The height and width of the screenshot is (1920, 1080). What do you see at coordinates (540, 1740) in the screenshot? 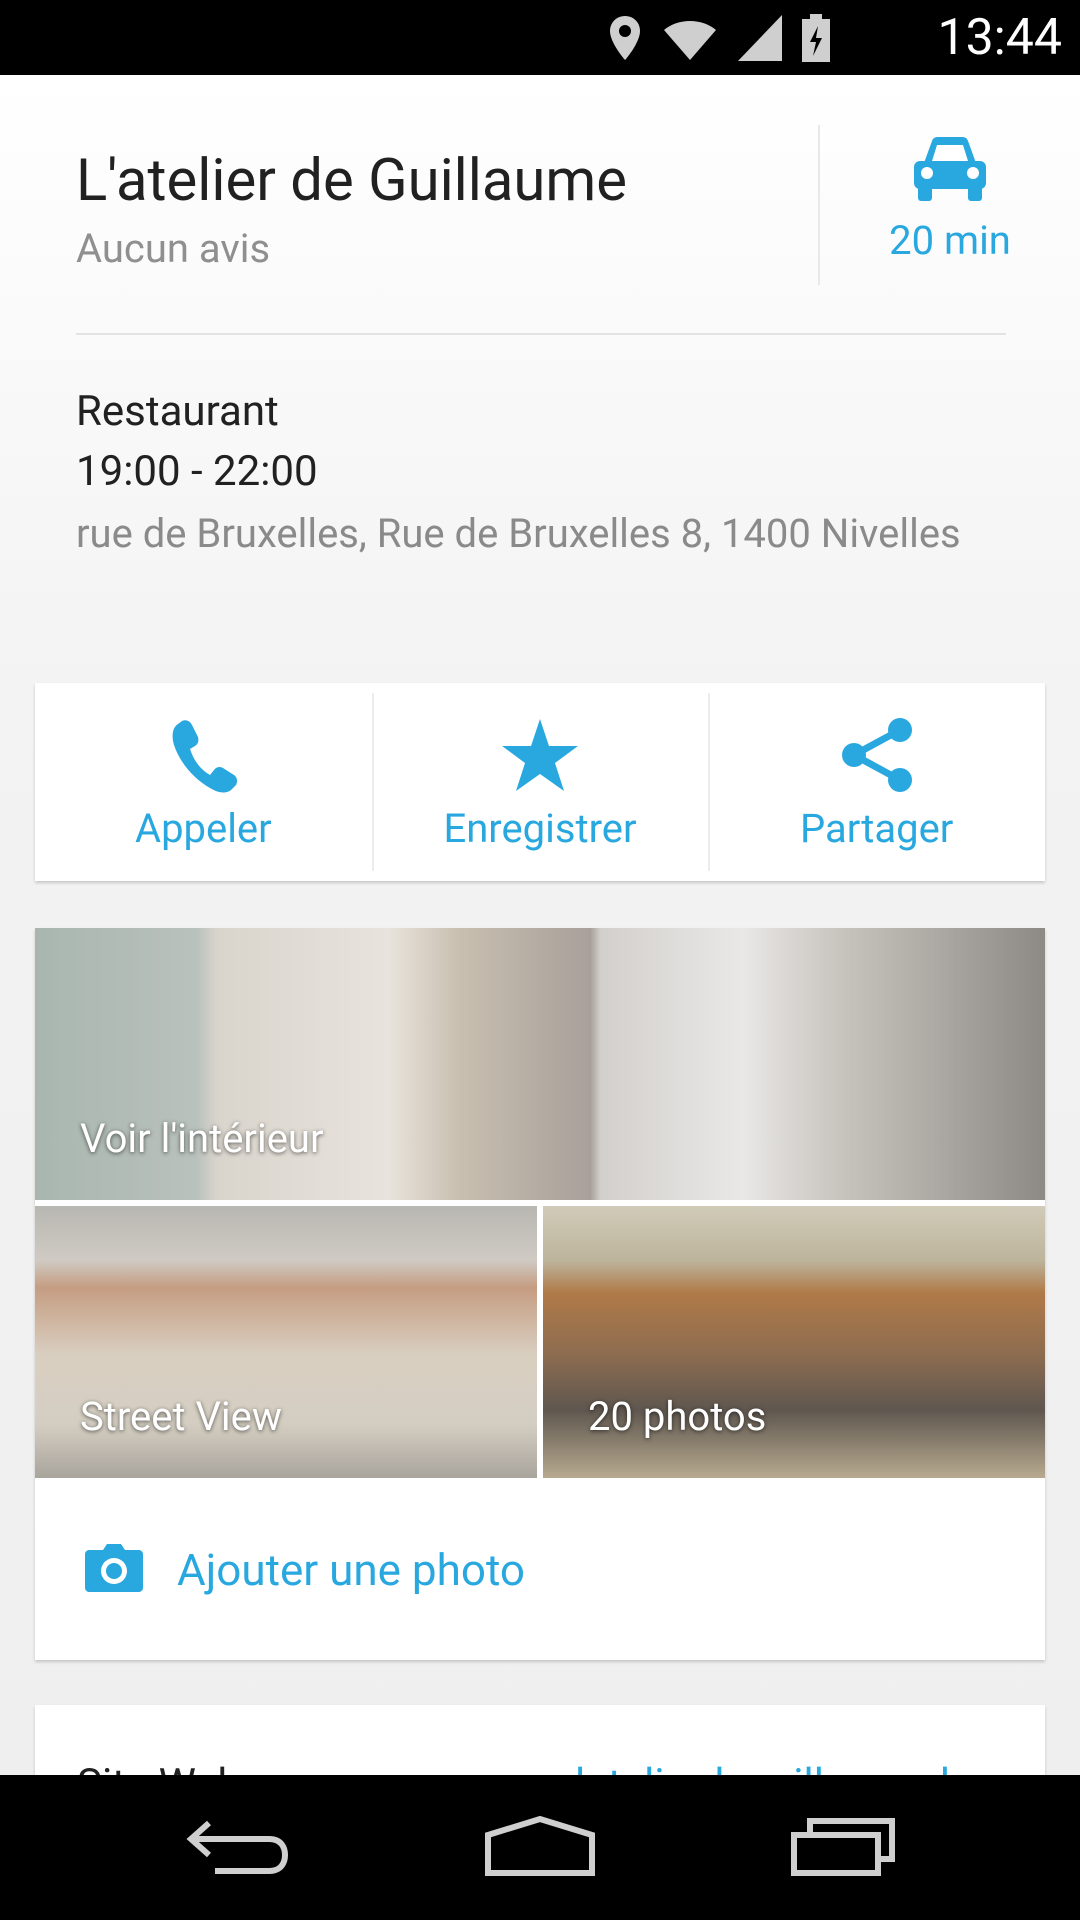
I see `website-card: Site Web latelierdeguillaume.be` at bounding box center [540, 1740].